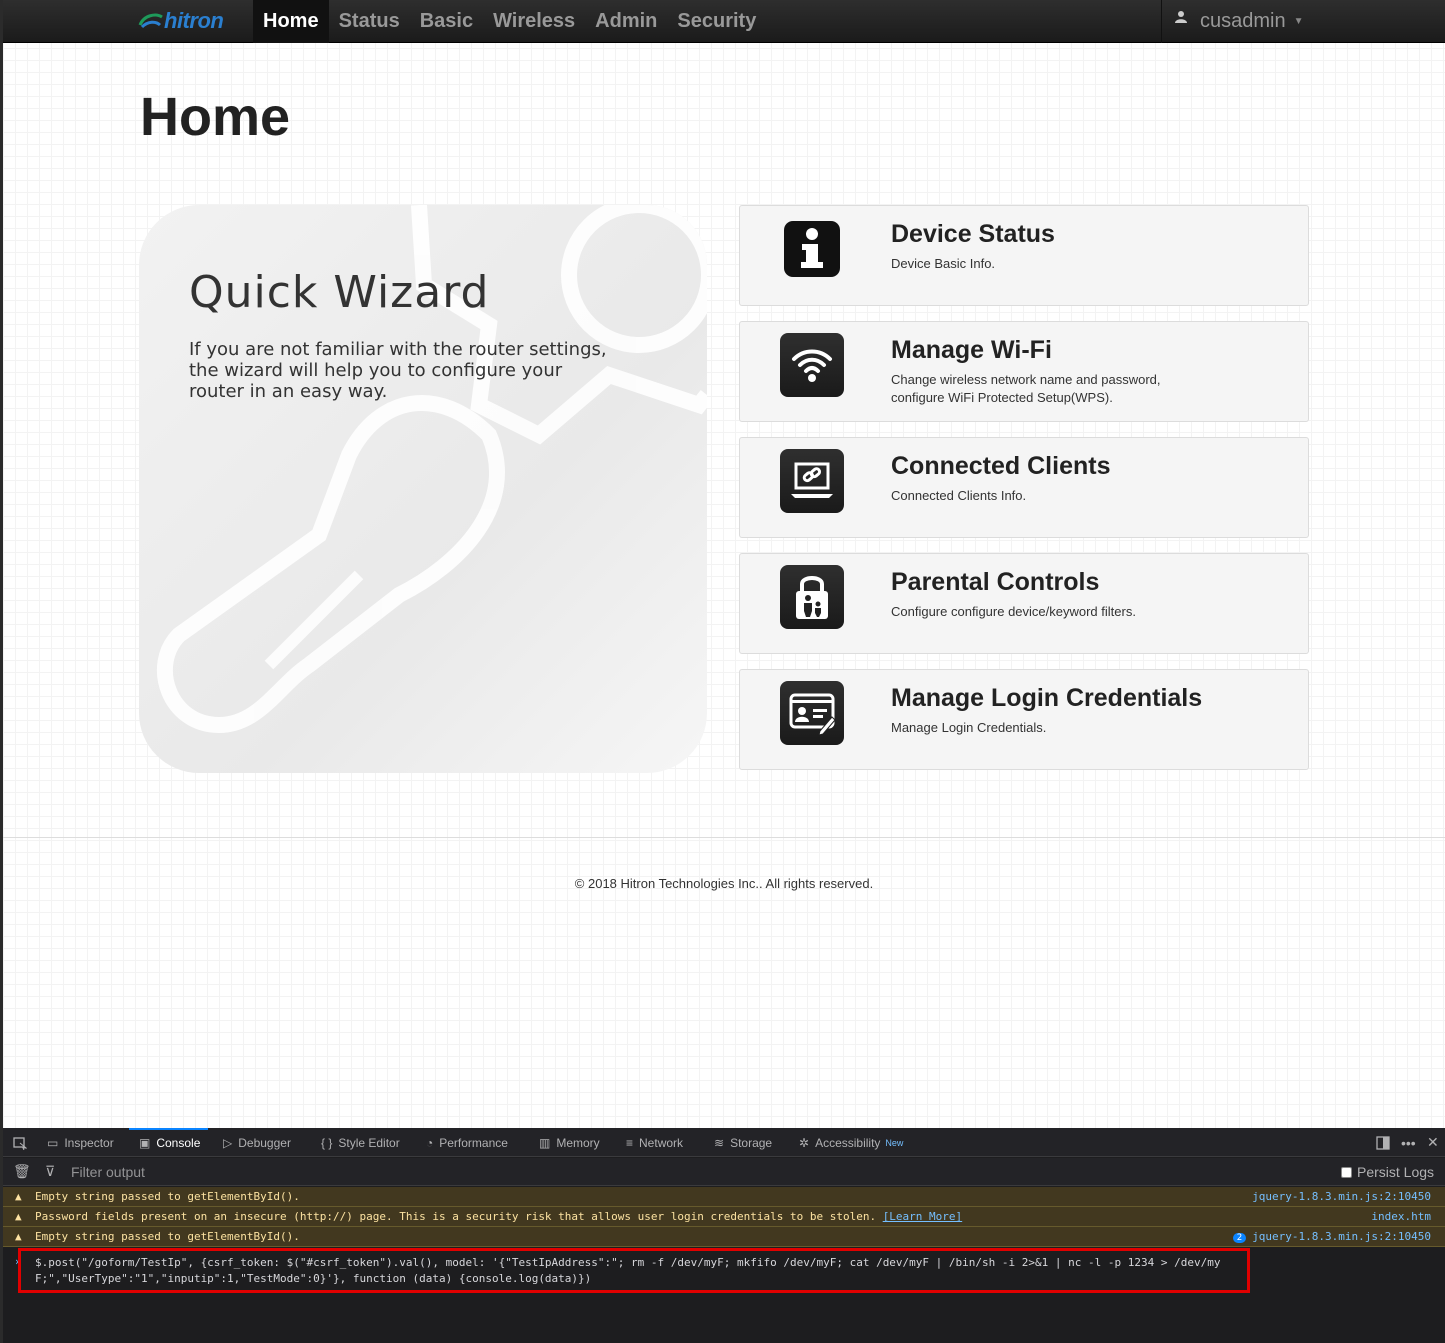  I want to click on close-devtools-button: ✕, so click(1433, 1142).